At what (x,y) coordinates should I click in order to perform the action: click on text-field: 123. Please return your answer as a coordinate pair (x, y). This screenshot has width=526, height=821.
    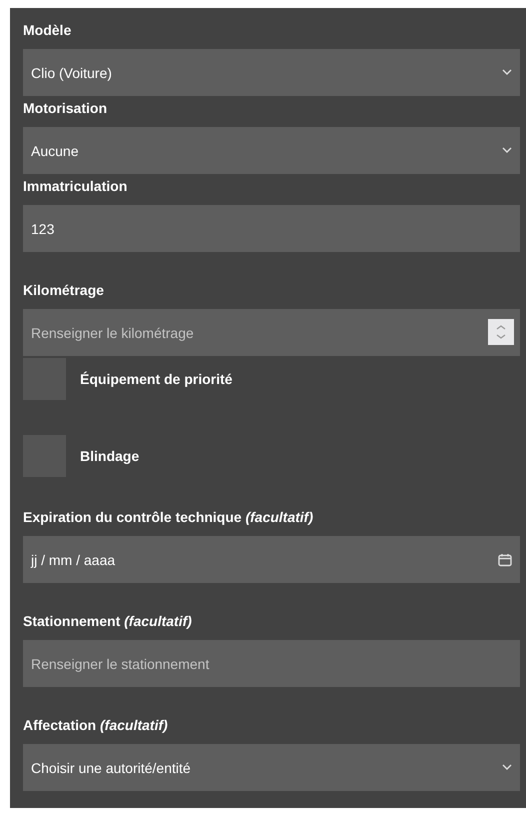
    Looking at the image, I should click on (271, 228).